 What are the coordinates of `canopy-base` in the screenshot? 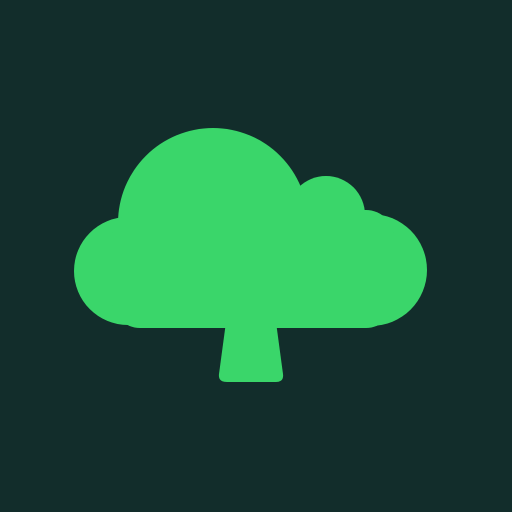 It's located at (253, 269).